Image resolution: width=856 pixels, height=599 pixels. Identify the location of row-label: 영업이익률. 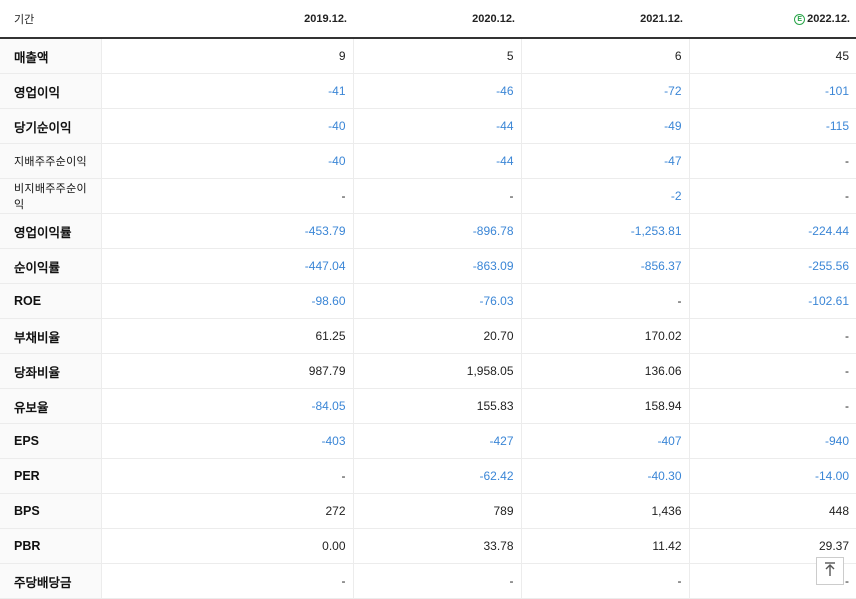
(50, 231).